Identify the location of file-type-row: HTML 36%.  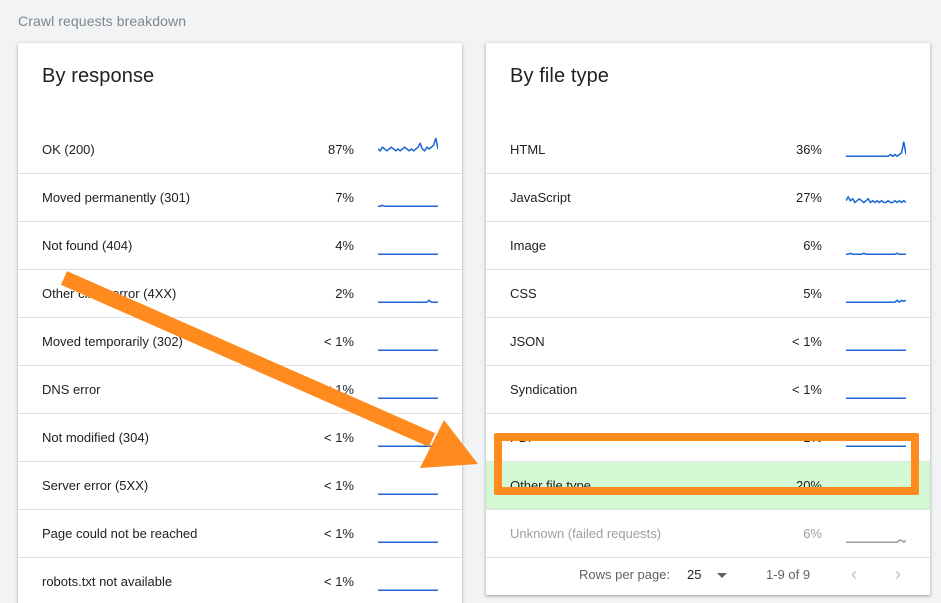
(708, 150).